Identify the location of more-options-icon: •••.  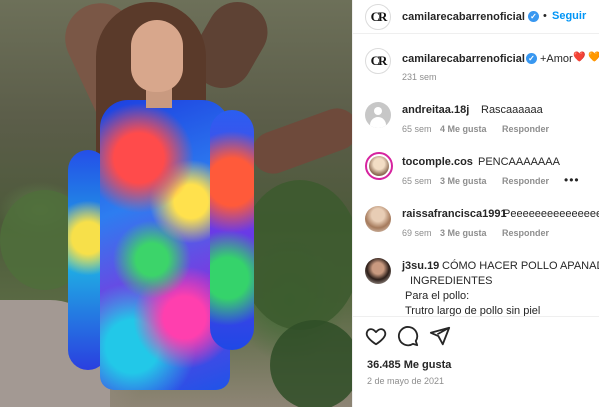
(572, 180).